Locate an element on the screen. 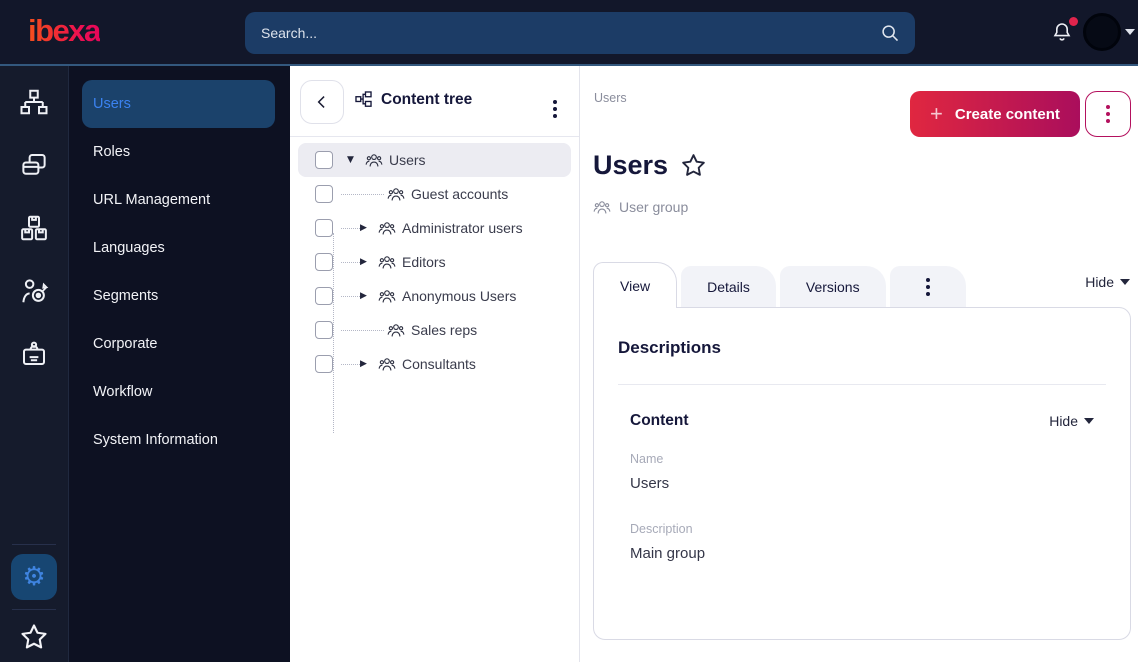 The image size is (1138, 662). create-content-button: + Create content is located at coordinates (995, 114).